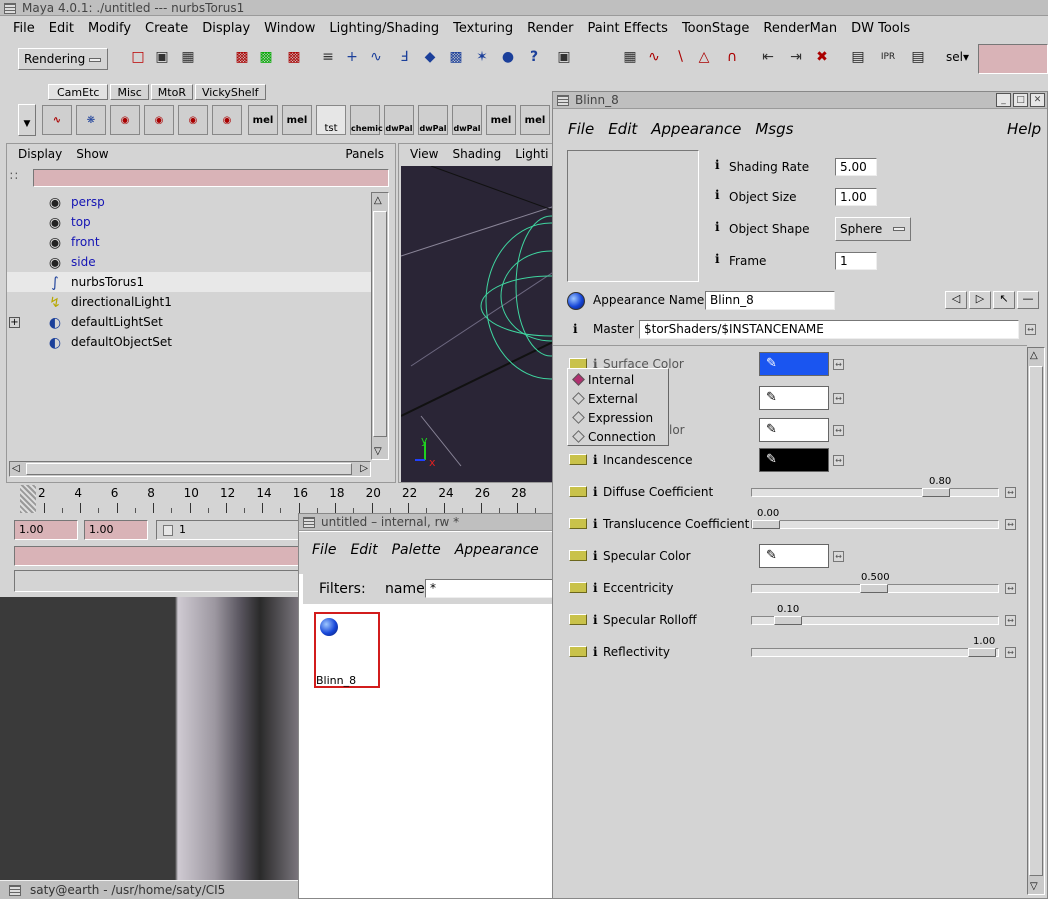  Describe the element at coordinates (109, 28) in the screenshot. I see `menu-modify: Modify` at that location.